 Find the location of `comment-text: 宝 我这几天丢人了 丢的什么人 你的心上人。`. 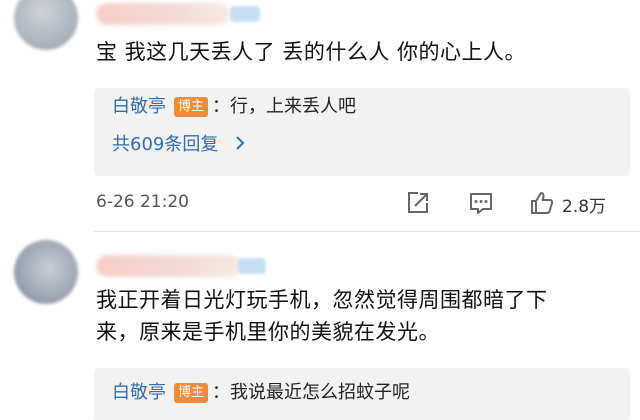

comment-text: 宝 我这几天丢人了 丢的什么人 你的心上人。 is located at coordinates (311, 52).